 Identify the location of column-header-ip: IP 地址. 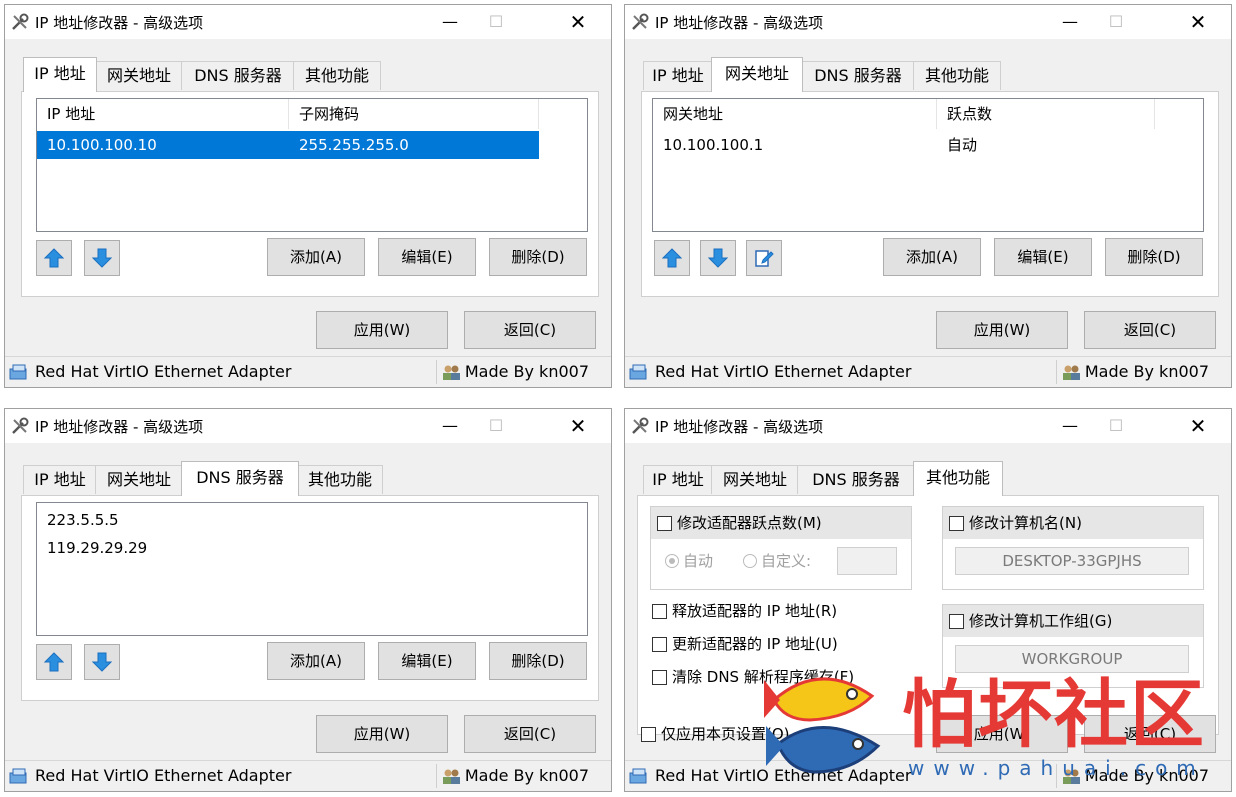
(163, 114).